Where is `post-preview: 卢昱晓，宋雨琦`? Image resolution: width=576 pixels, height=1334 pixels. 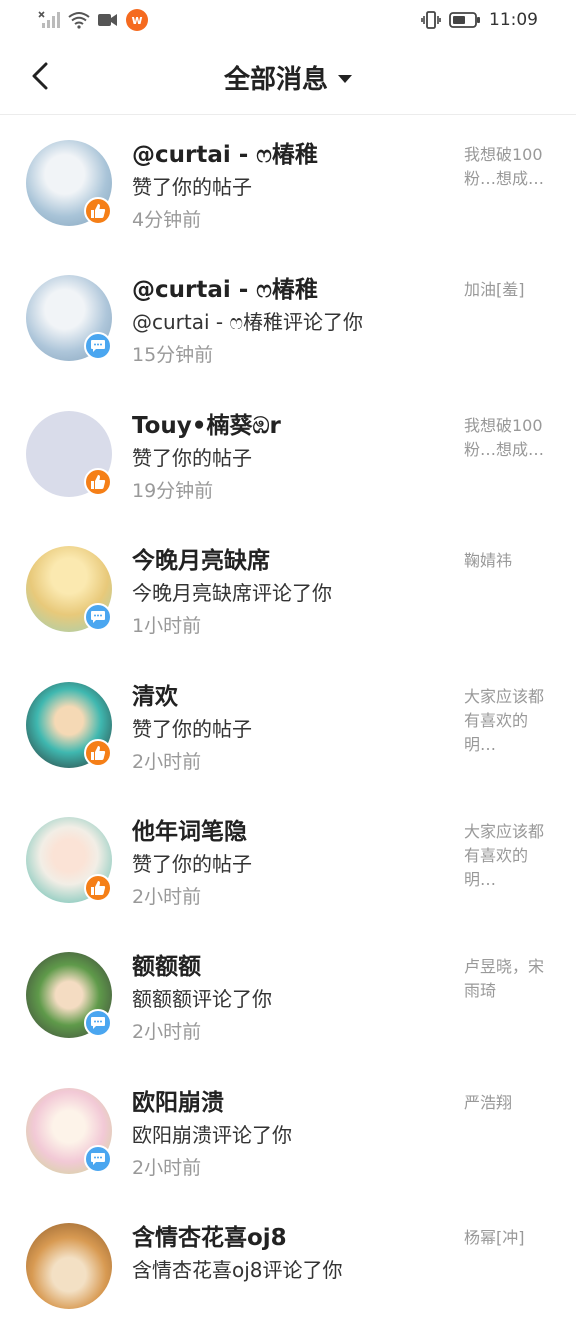 post-preview: 卢昱晓，宋雨琦 is located at coordinates (510, 979).